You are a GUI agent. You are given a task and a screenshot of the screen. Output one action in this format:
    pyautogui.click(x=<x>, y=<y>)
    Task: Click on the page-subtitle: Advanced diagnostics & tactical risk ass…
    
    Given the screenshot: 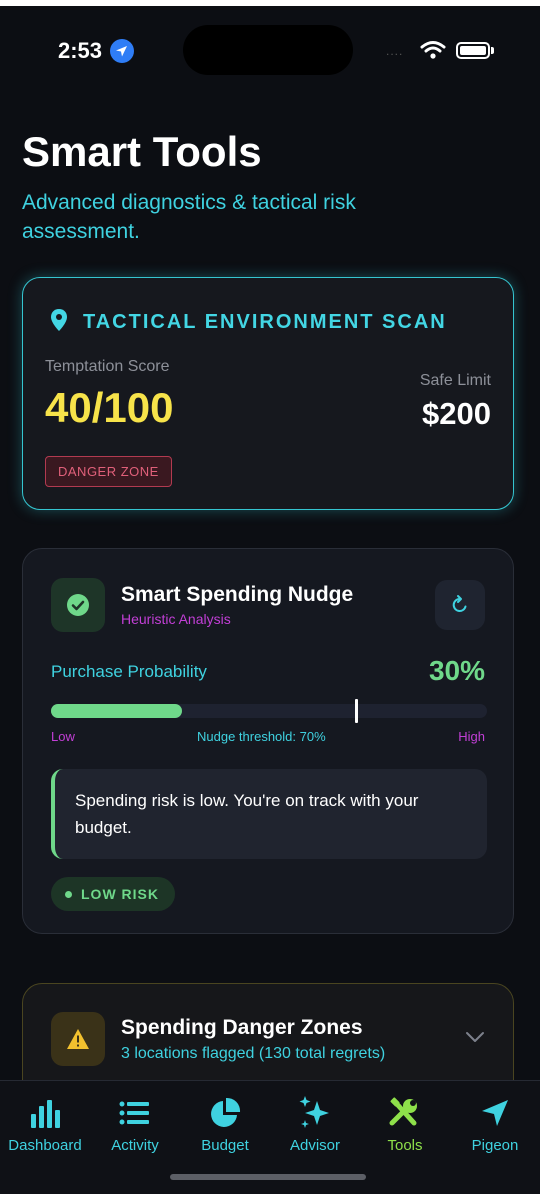 What is the action you would take?
    pyautogui.click(x=189, y=217)
    